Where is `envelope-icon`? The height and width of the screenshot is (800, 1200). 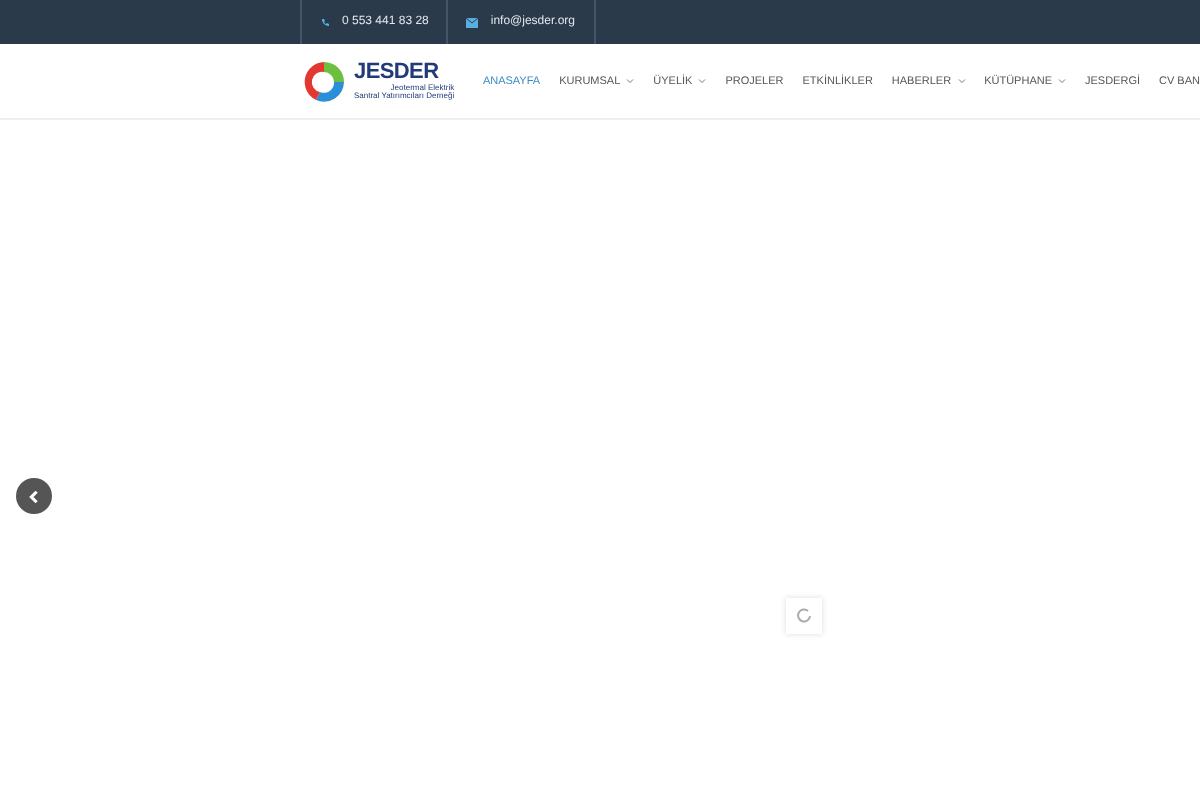 envelope-icon is located at coordinates (472, 22).